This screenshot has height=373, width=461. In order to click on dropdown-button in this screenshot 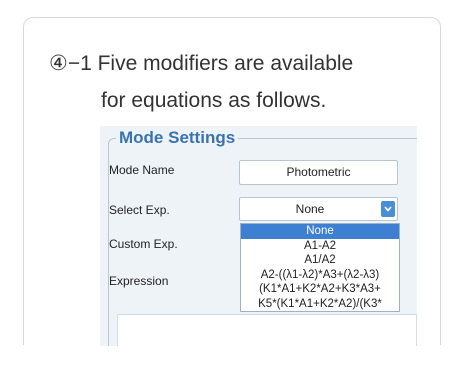, I will do `click(388, 209)`.